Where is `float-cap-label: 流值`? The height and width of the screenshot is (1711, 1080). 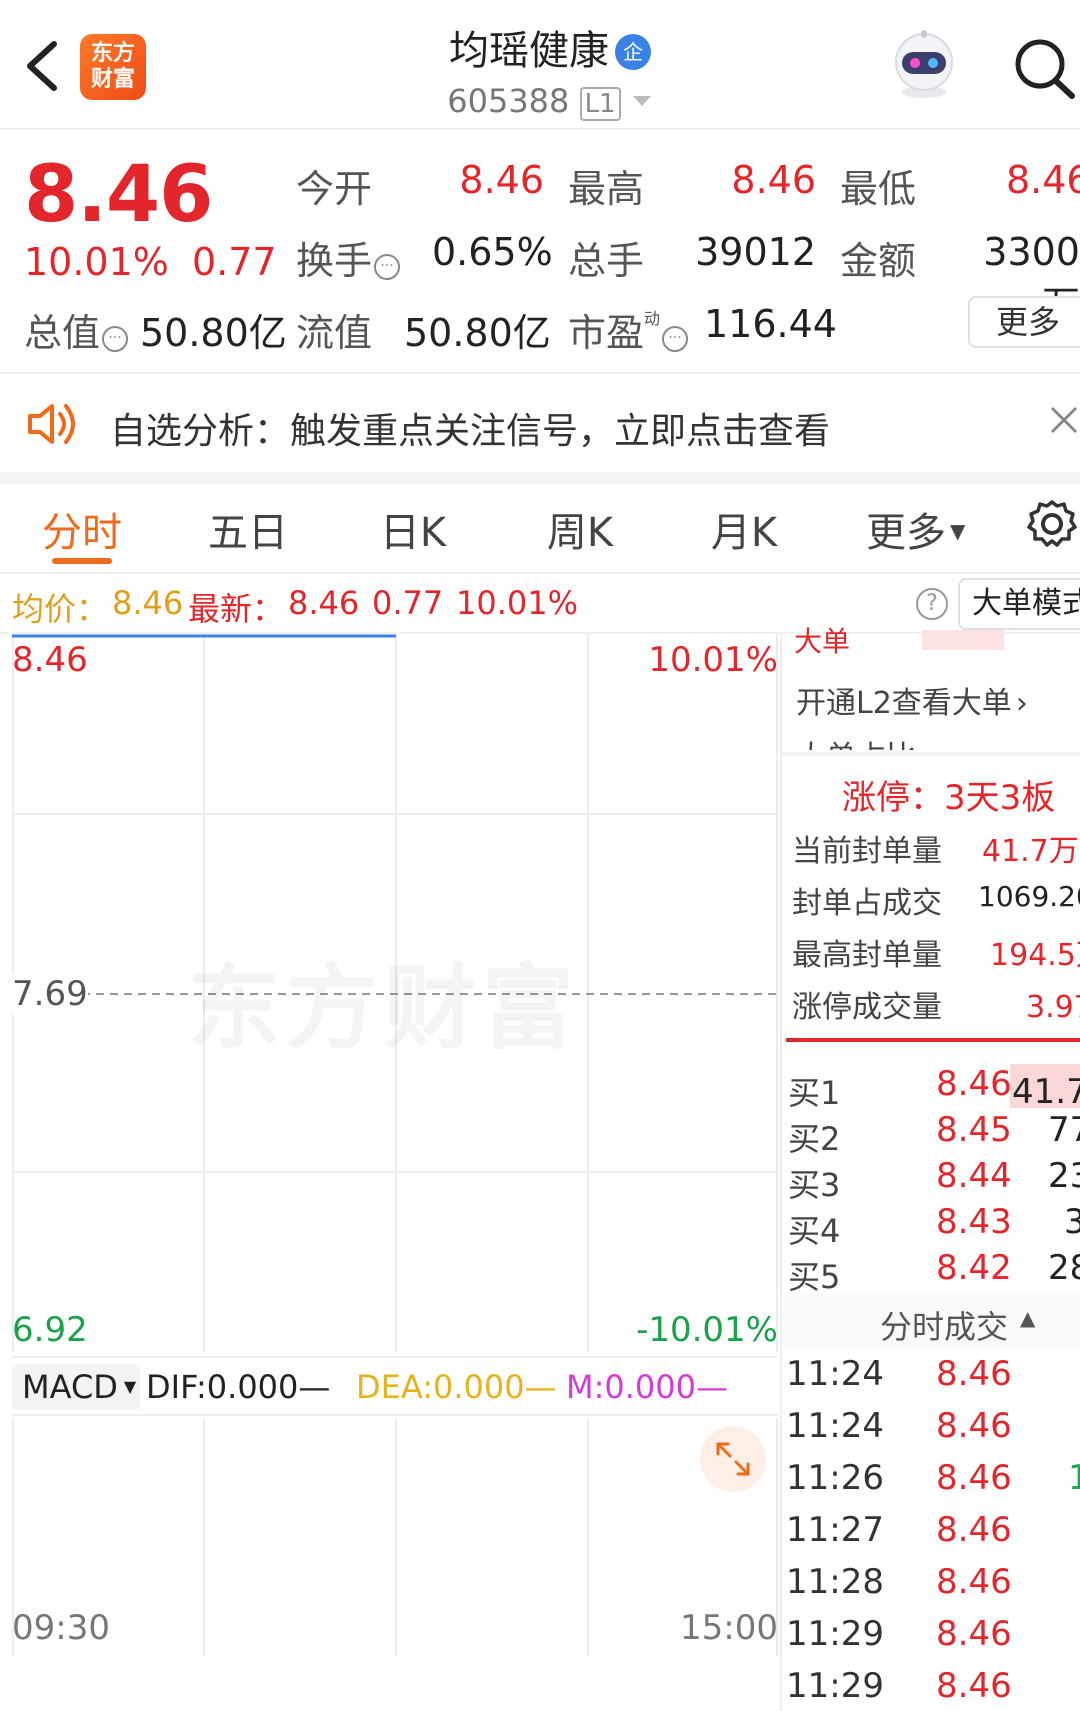
float-cap-label: 流值 is located at coordinates (334, 333).